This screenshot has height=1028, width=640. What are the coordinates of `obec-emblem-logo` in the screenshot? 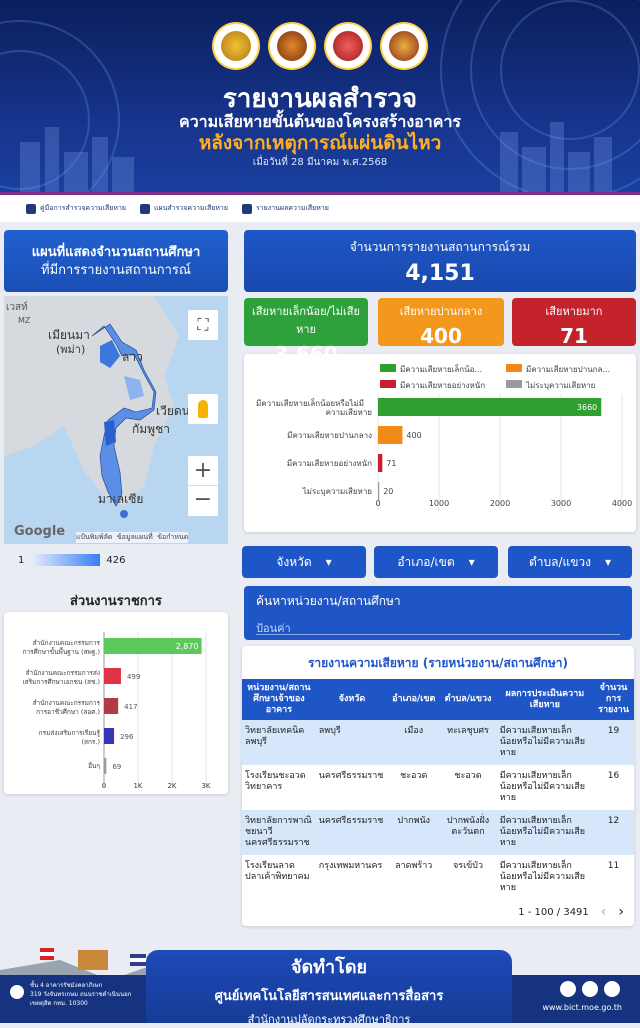 It's located at (292, 46).